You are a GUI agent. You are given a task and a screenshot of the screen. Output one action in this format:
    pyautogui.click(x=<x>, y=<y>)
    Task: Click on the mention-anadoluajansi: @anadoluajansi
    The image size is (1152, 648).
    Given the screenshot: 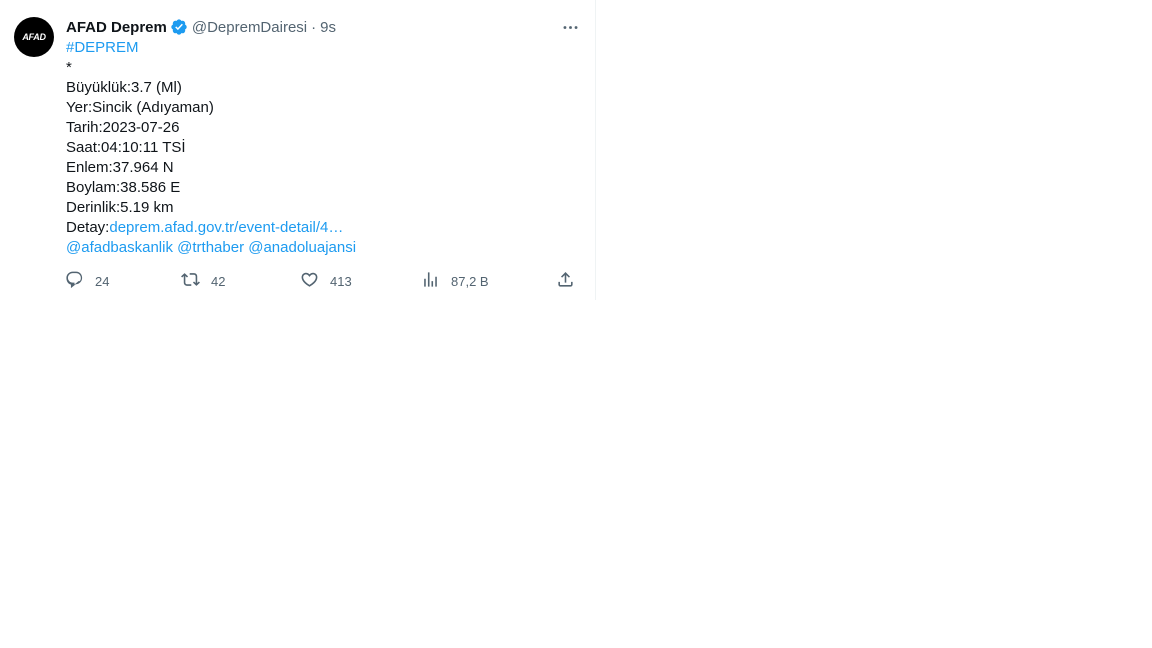 What is the action you would take?
    pyautogui.click(x=302, y=247)
    